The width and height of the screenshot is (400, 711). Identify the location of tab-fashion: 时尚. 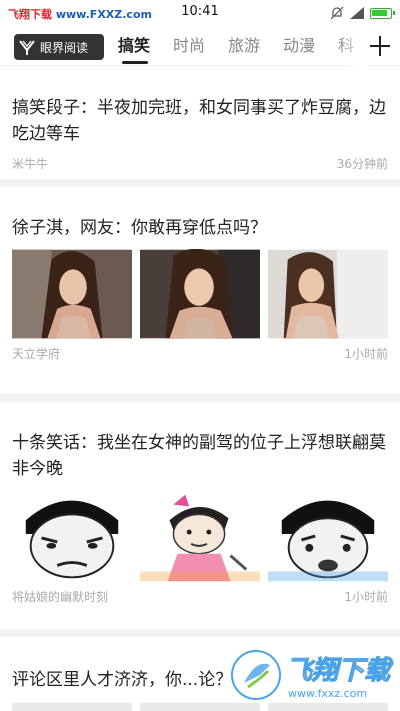
(200, 47).